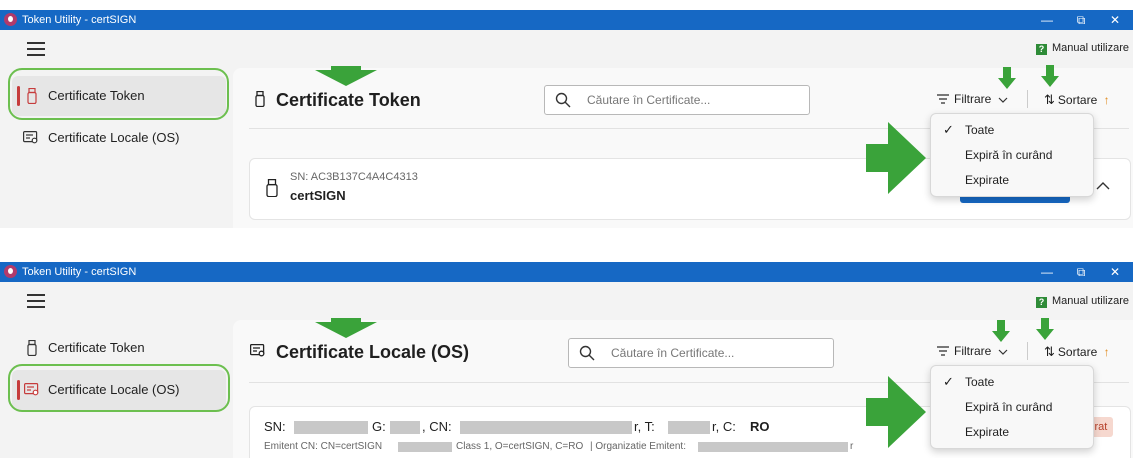 This screenshot has height=458, width=1133. Describe the element at coordinates (638, 446) in the screenshot. I see `issuer-org-label: | Organizatie Emitent:` at that location.